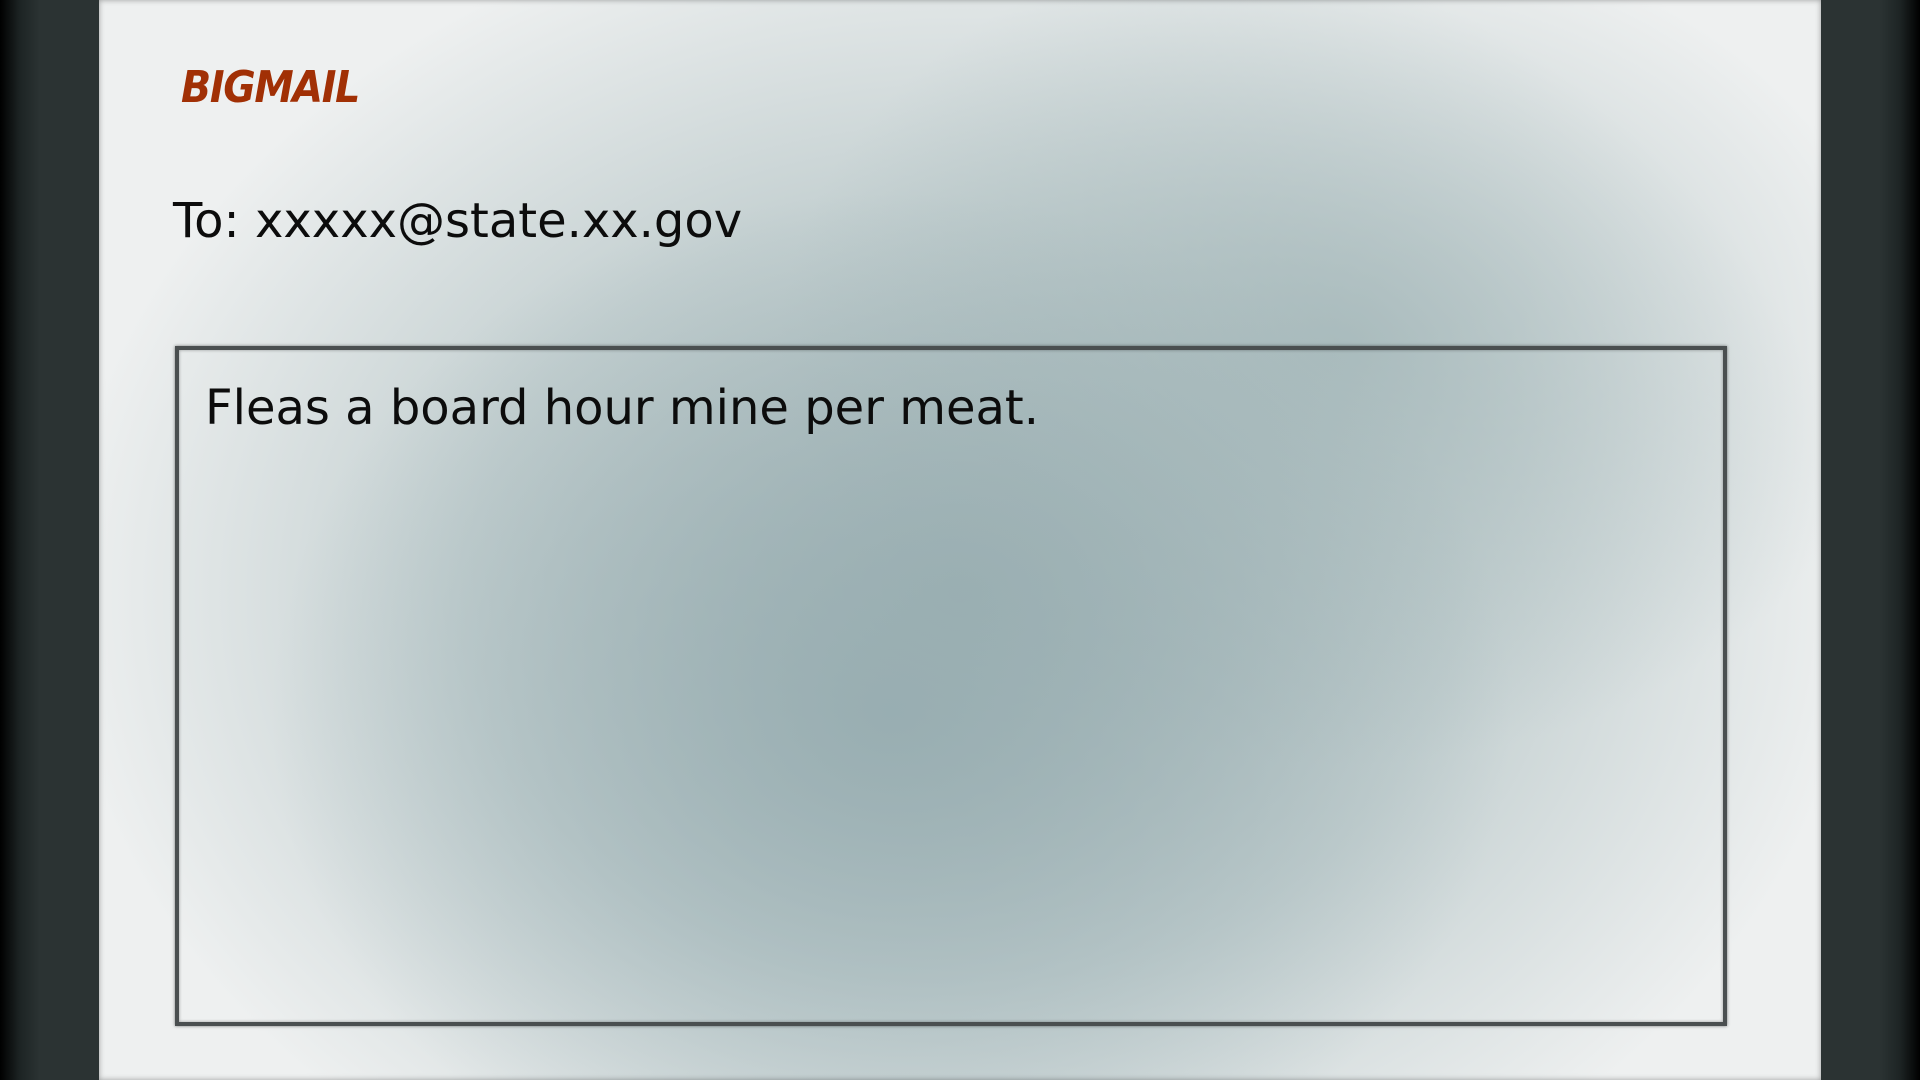 Image resolution: width=1920 pixels, height=1080 pixels. What do you see at coordinates (270, 87) in the screenshot?
I see `app-logo: BIGMAIL` at bounding box center [270, 87].